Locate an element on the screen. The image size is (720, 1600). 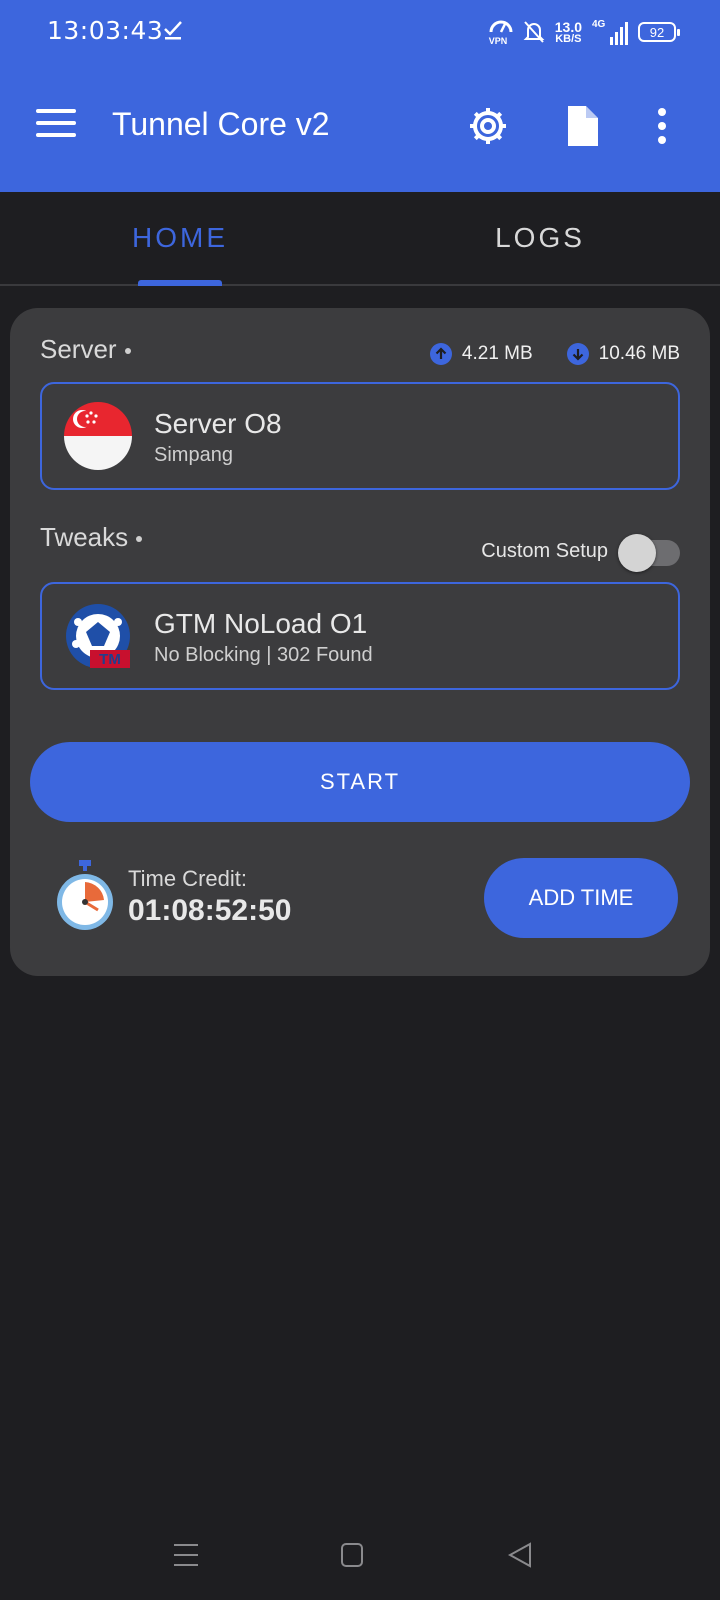
tweaks-section-label: Tweaks is located at coordinates (91, 537).